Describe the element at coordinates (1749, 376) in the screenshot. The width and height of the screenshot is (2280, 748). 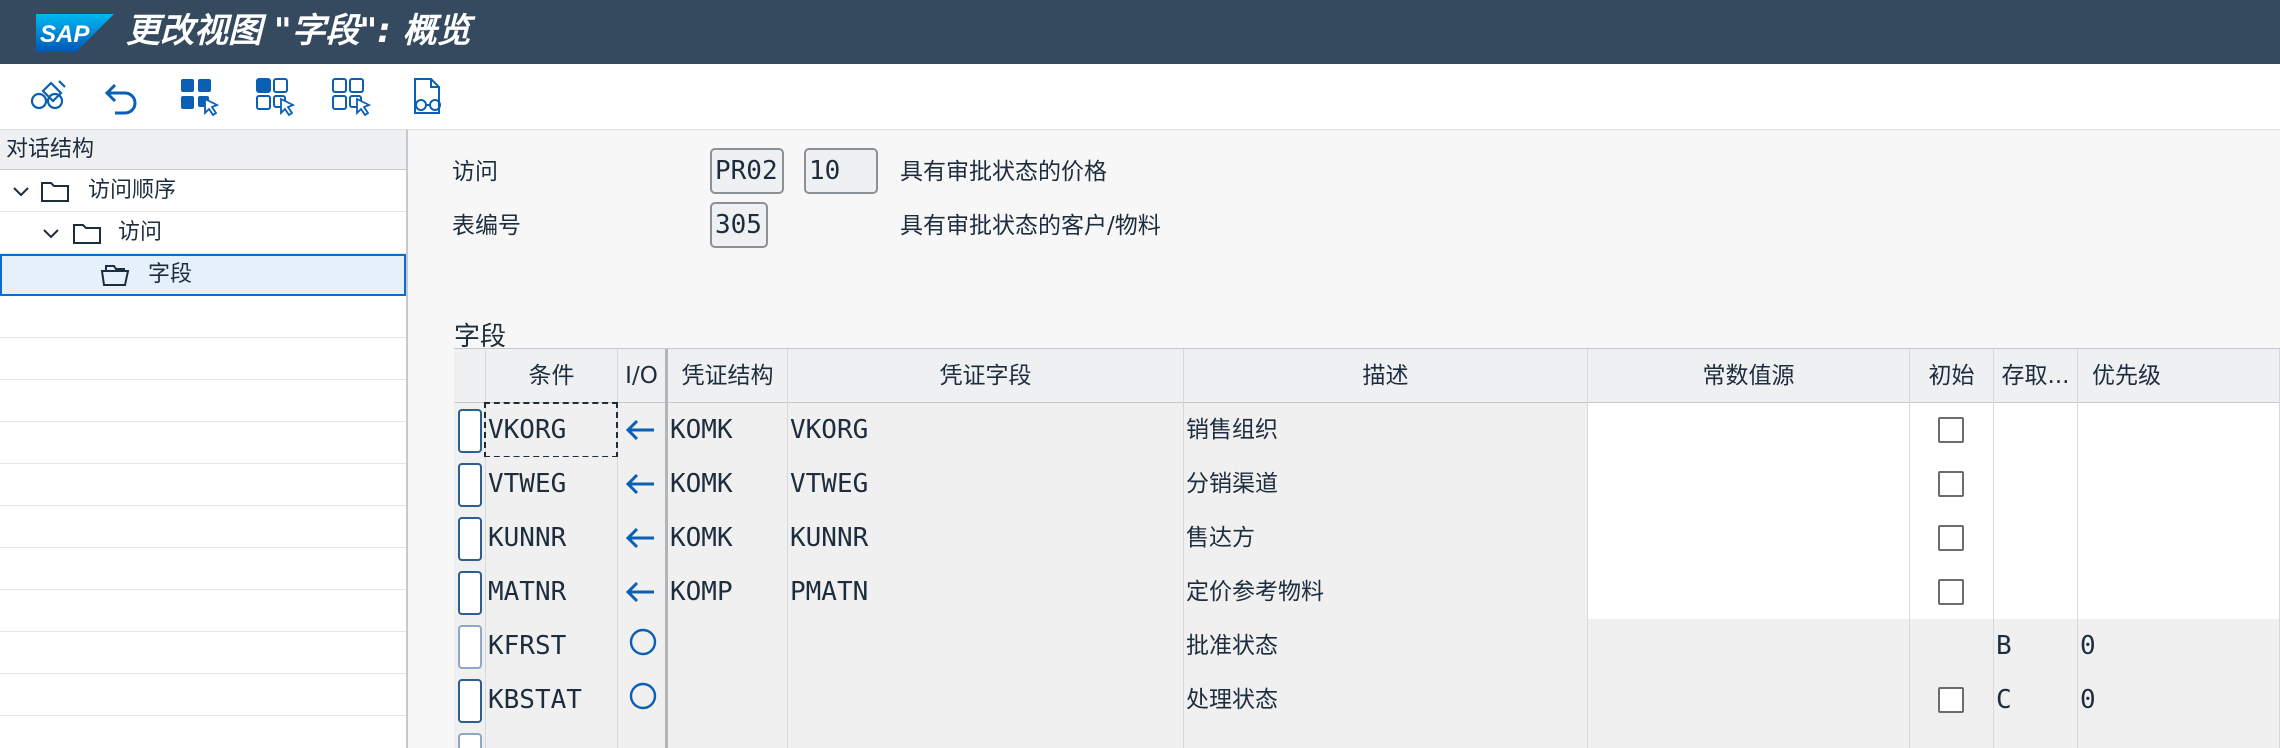
I see `column-header-constant-source: 常数值源` at that location.